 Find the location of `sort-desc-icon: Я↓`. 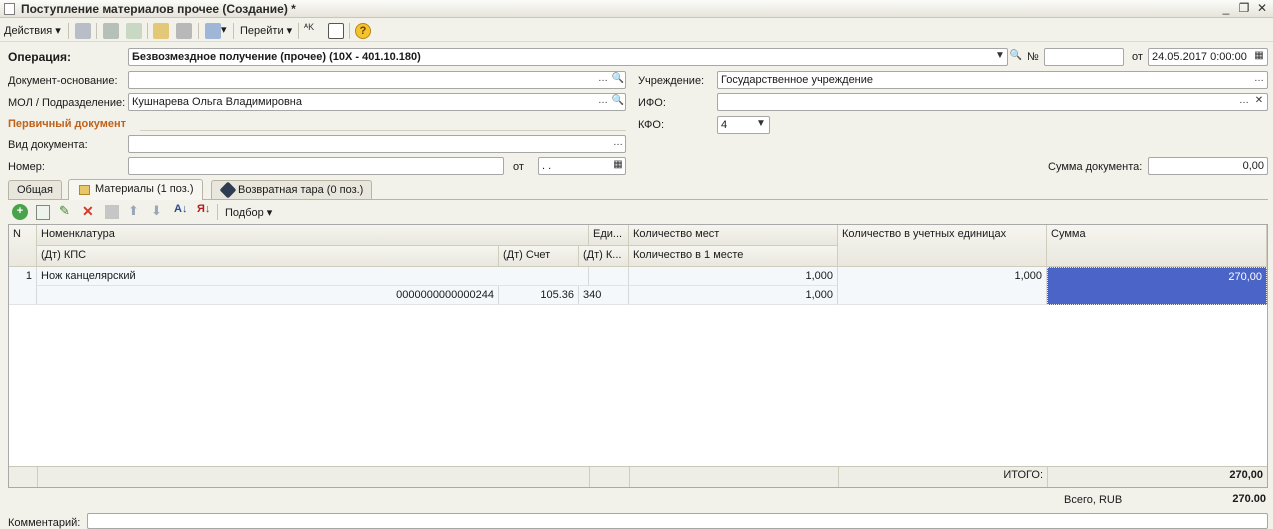

sort-desc-icon: Я↓ is located at coordinates (203, 209).